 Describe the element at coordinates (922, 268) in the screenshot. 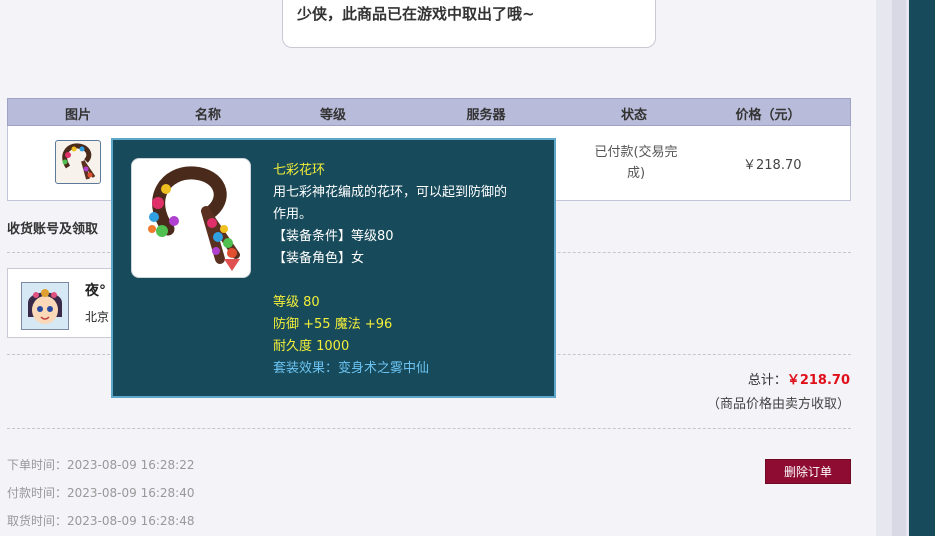

I see `sidebar-dark-panel` at that location.